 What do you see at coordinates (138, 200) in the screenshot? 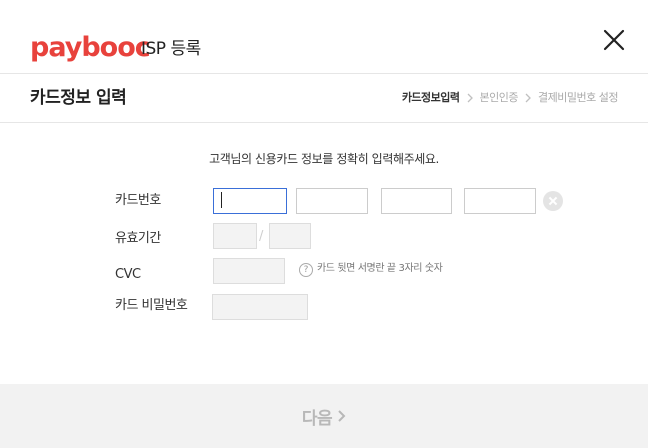
I see `card-number-label: 카드번호` at bounding box center [138, 200].